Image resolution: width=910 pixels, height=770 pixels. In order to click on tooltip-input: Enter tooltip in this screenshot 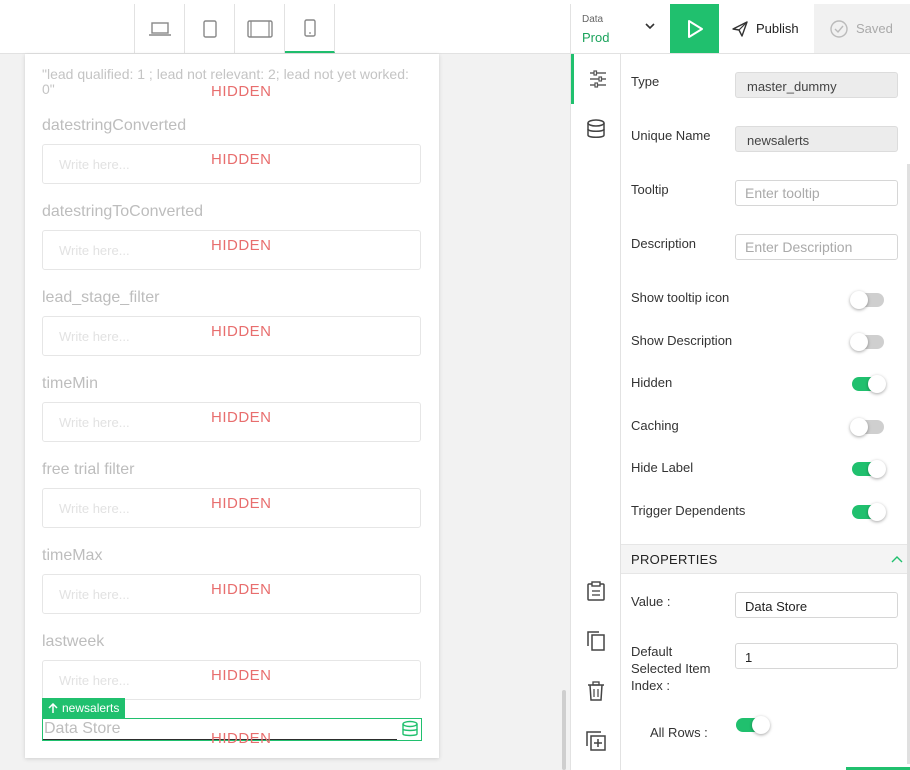, I will do `click(816, 193)`.